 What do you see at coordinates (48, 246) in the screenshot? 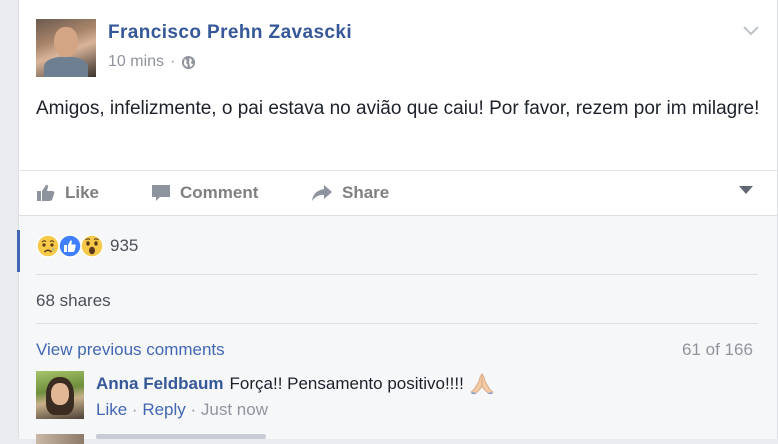
I see `sad-reaction-icon` at bounding box center [48, 246].